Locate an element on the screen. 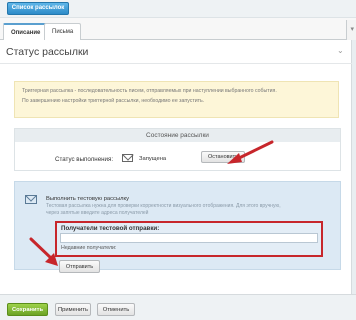 The height and width of the screenshot is (320, 356). section-title: Статус рассылки is located at coordinates (47, 52).